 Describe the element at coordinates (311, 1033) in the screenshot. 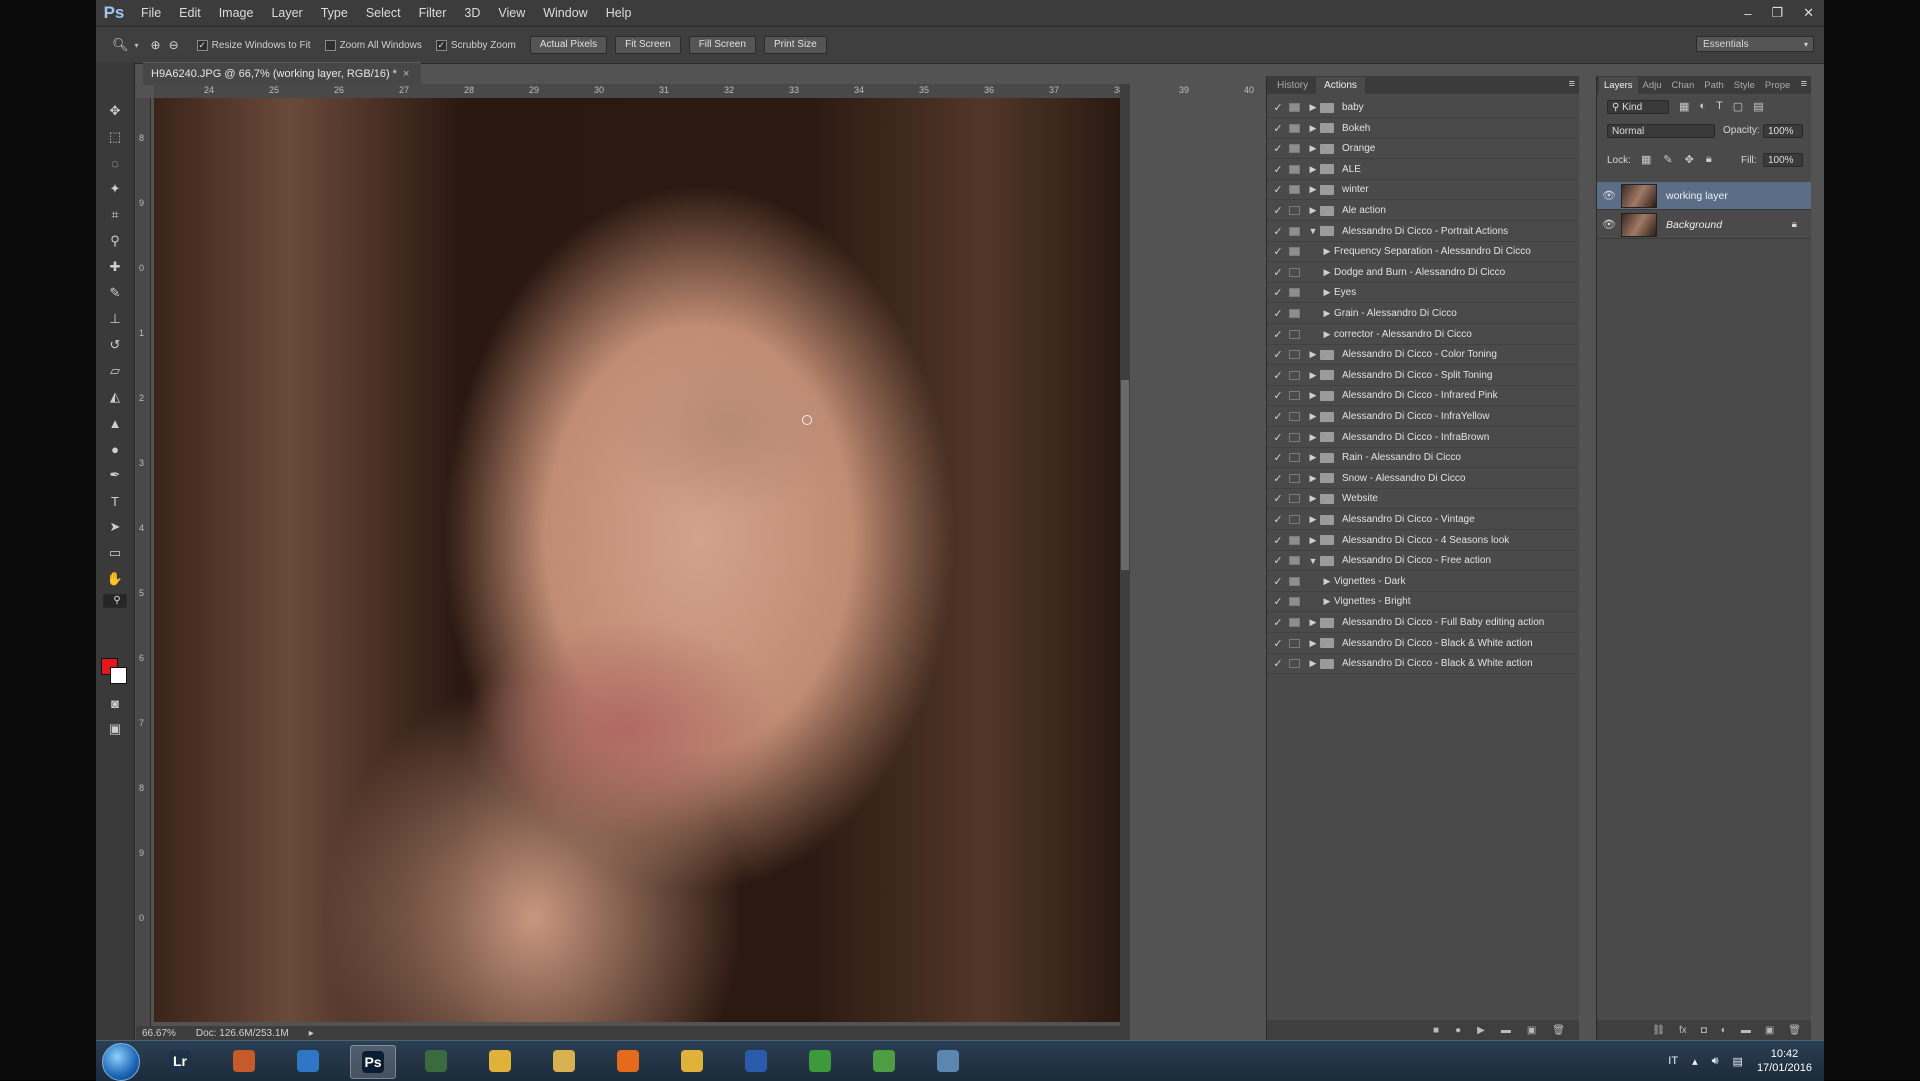

I see `status-menu-arrow-icon: ▸` at that location.